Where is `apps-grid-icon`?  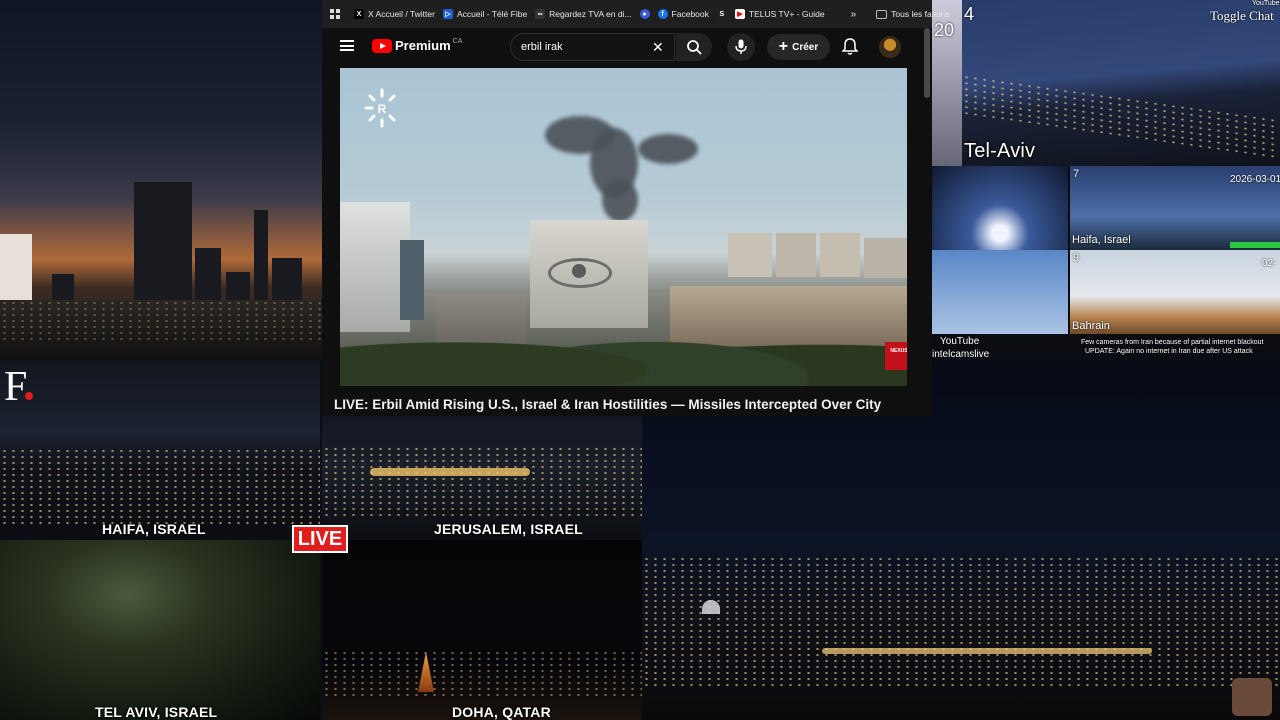
apps-grid-icon is located at coordinates (335, 14).